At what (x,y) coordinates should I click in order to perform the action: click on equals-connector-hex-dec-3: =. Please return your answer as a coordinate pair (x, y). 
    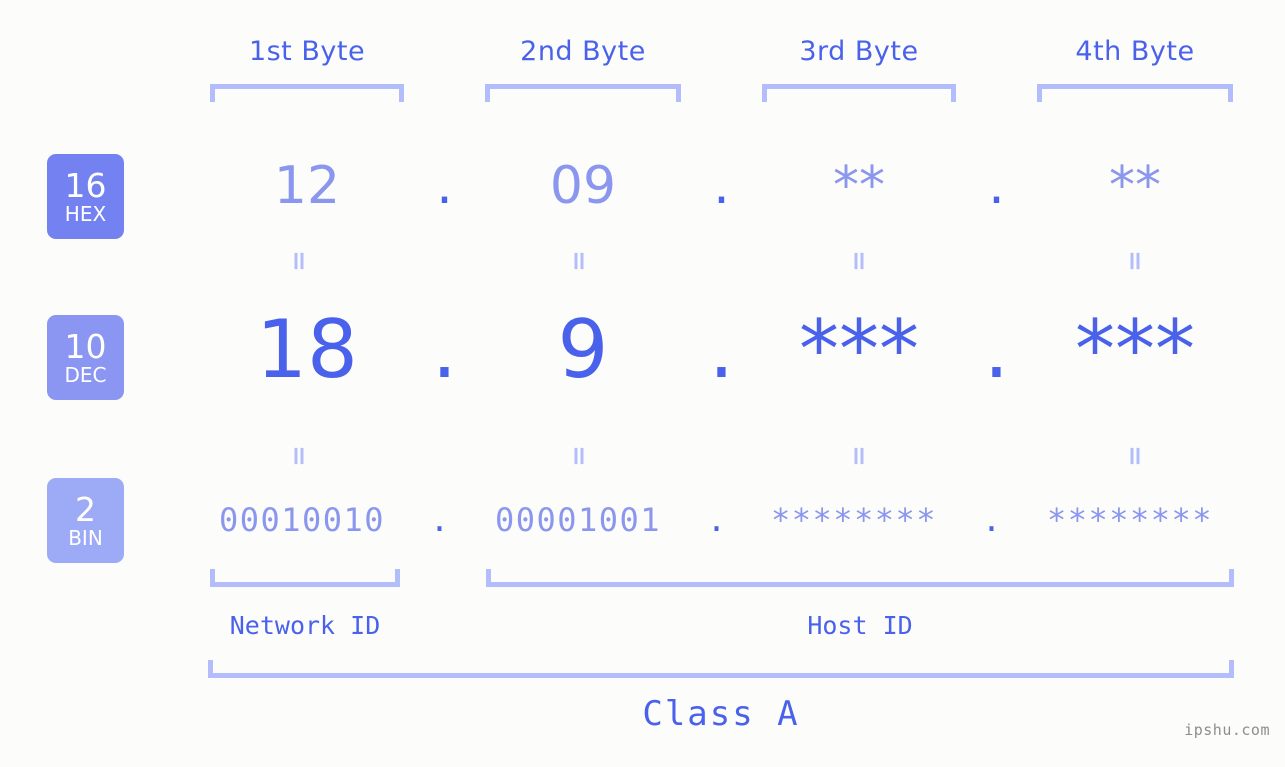
    Looking at the image, I should click on (859, 261).